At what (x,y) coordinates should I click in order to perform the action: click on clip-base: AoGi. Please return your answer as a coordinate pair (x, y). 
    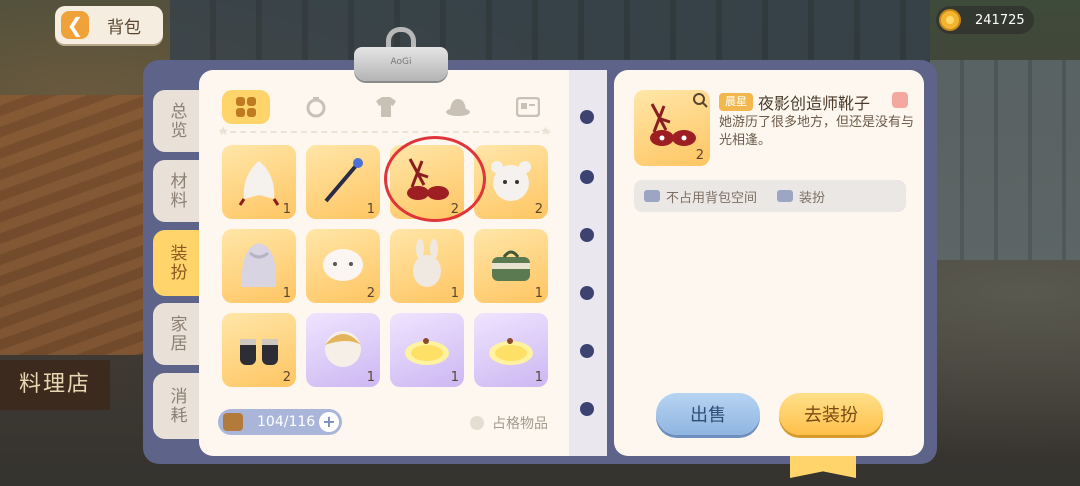
    Looking at the image, I should click on (401, 64).